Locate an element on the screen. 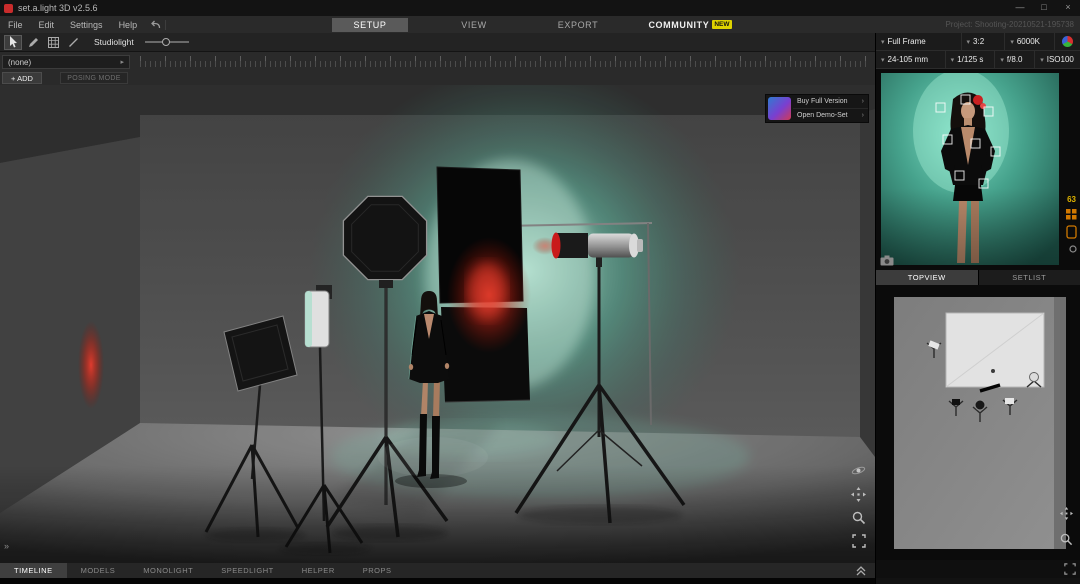 This screenshot has width=1080, height=584. preset-value: (none) is located at coordinates (20, 62).